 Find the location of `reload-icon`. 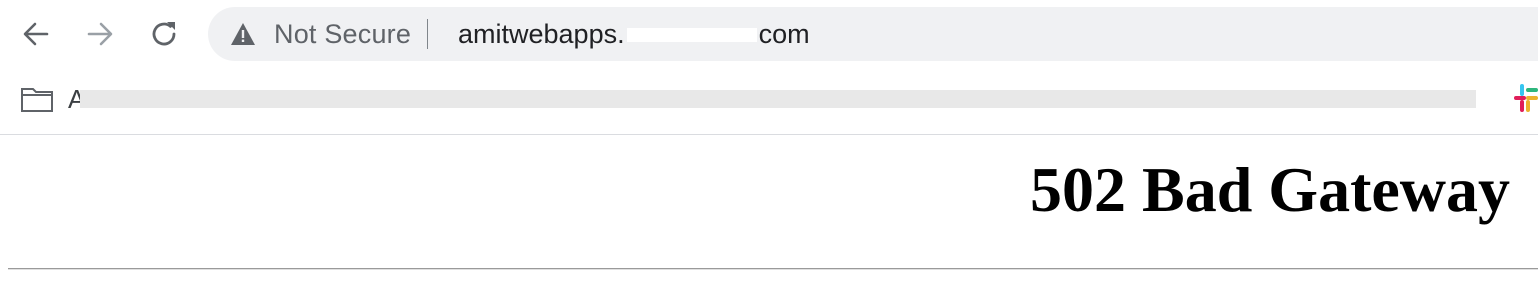

reload-icon is located at coordinates (164, 34).